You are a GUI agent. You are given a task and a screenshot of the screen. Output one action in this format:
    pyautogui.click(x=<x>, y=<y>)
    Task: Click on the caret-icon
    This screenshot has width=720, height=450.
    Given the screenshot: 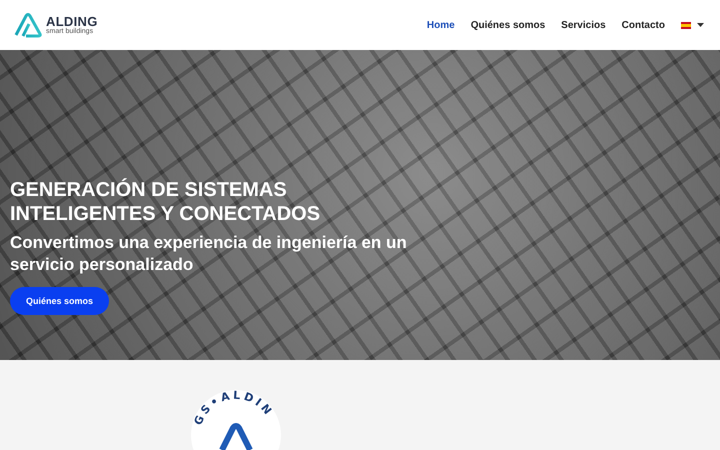 What is the action you would take?
    pyautogui.click(x=700, y=25)
    